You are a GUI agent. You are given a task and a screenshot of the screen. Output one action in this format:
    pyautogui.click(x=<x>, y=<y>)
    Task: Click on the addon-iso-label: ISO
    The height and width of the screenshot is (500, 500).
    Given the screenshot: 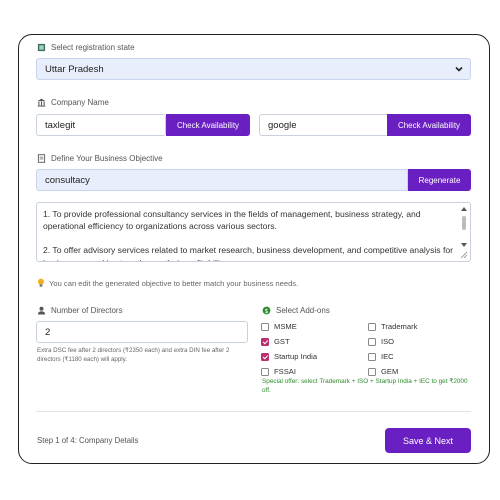 What is the action you would take?
    pyautogui.click(x=388, y=341)
    